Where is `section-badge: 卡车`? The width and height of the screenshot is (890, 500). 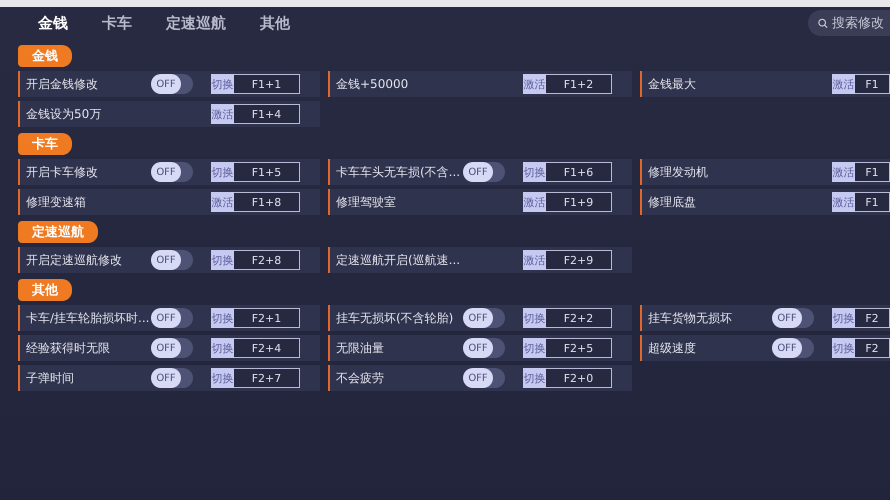
section-badge: 卡车 is located at coordinates (45, 144).